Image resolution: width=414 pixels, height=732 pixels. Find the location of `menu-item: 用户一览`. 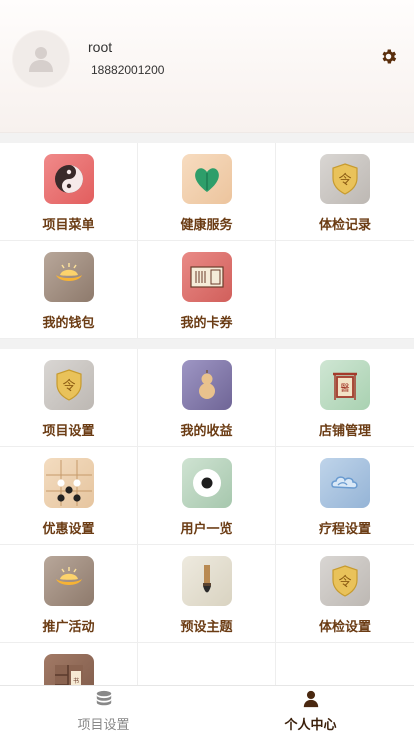

menu-item: 用户一览 is located at coordinates (207, 496).